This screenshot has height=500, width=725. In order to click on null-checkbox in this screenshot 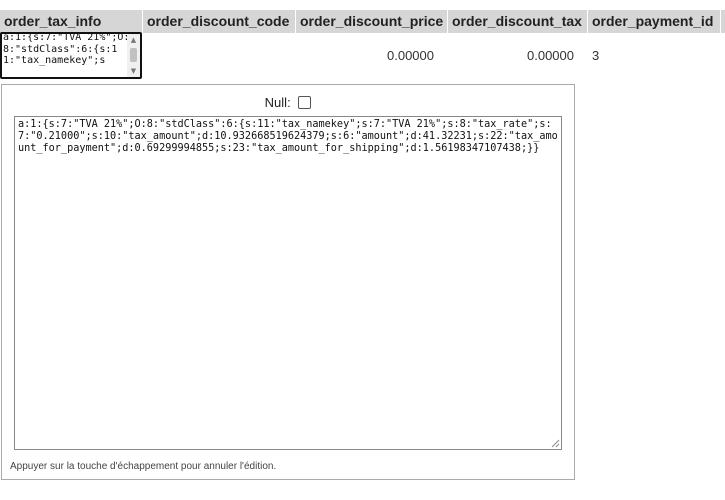, I will do `click(305, 103)`.